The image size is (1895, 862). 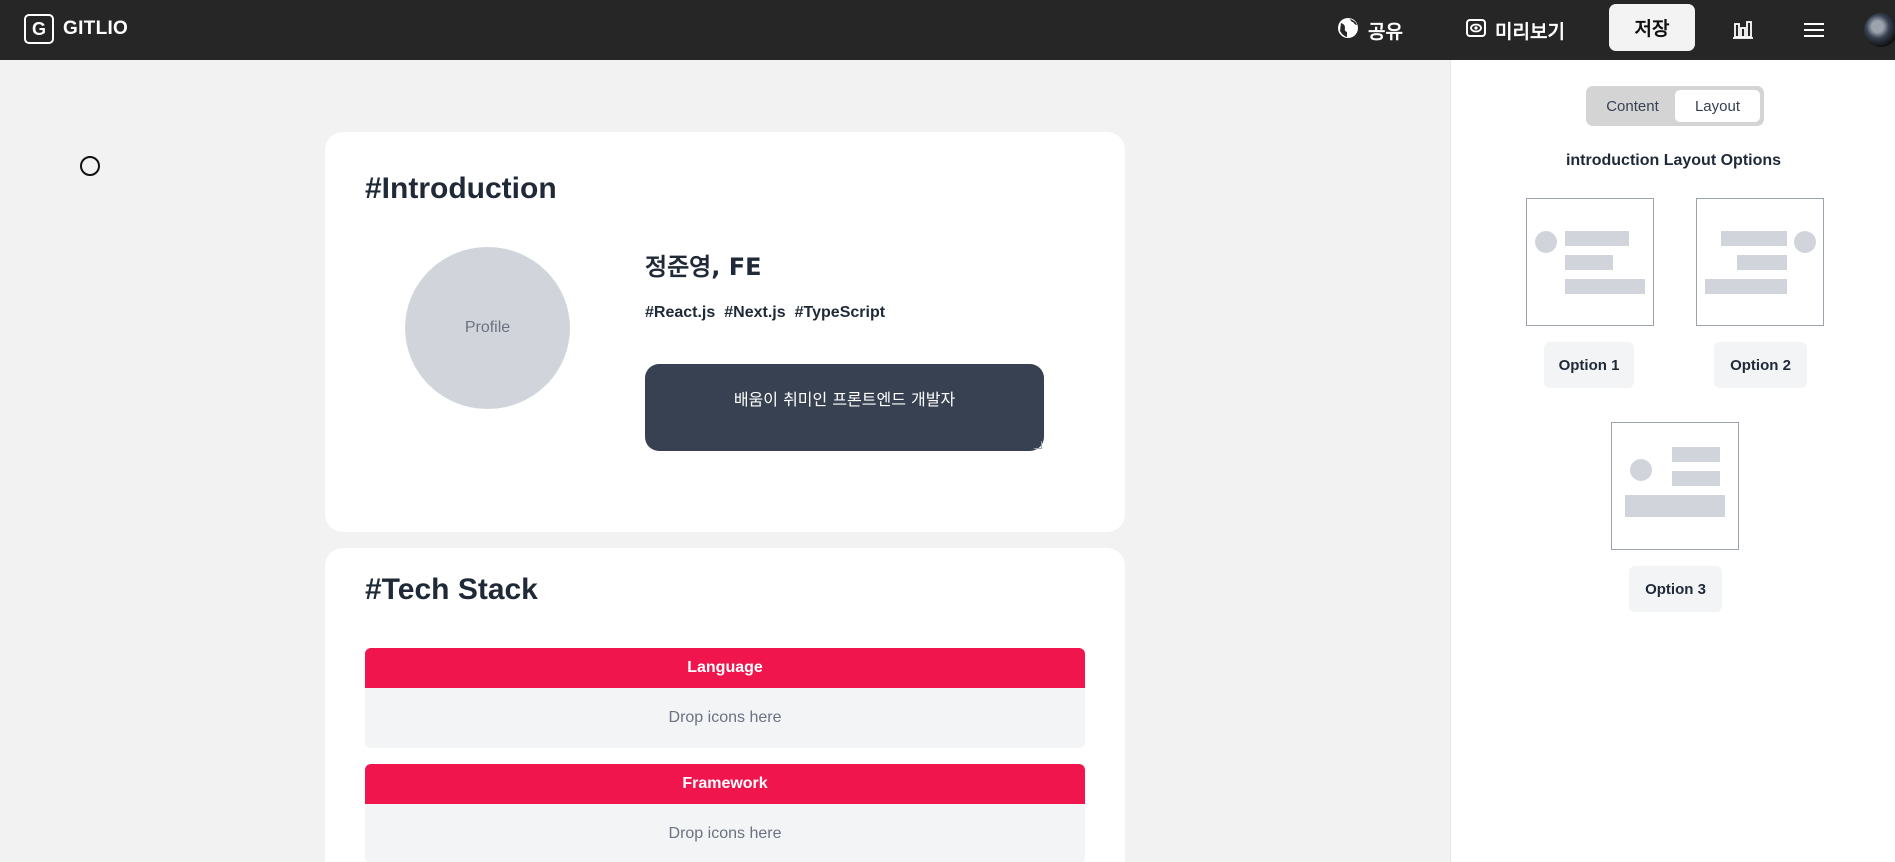 I want to click on layout-option-1-preview, so click(x=1590, y=262).